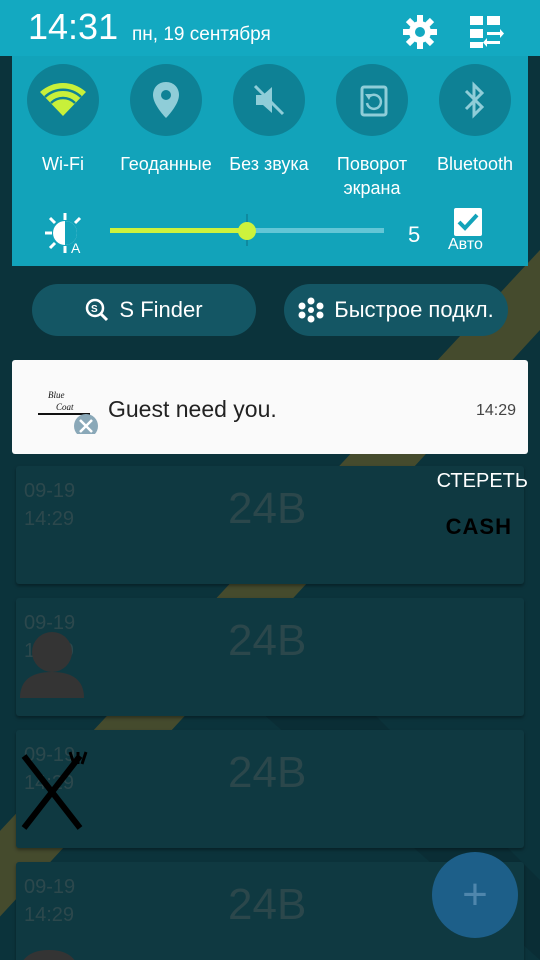 The image size is (540, 960). I want to click on brightness-slider-thumb, so click(247, 231).